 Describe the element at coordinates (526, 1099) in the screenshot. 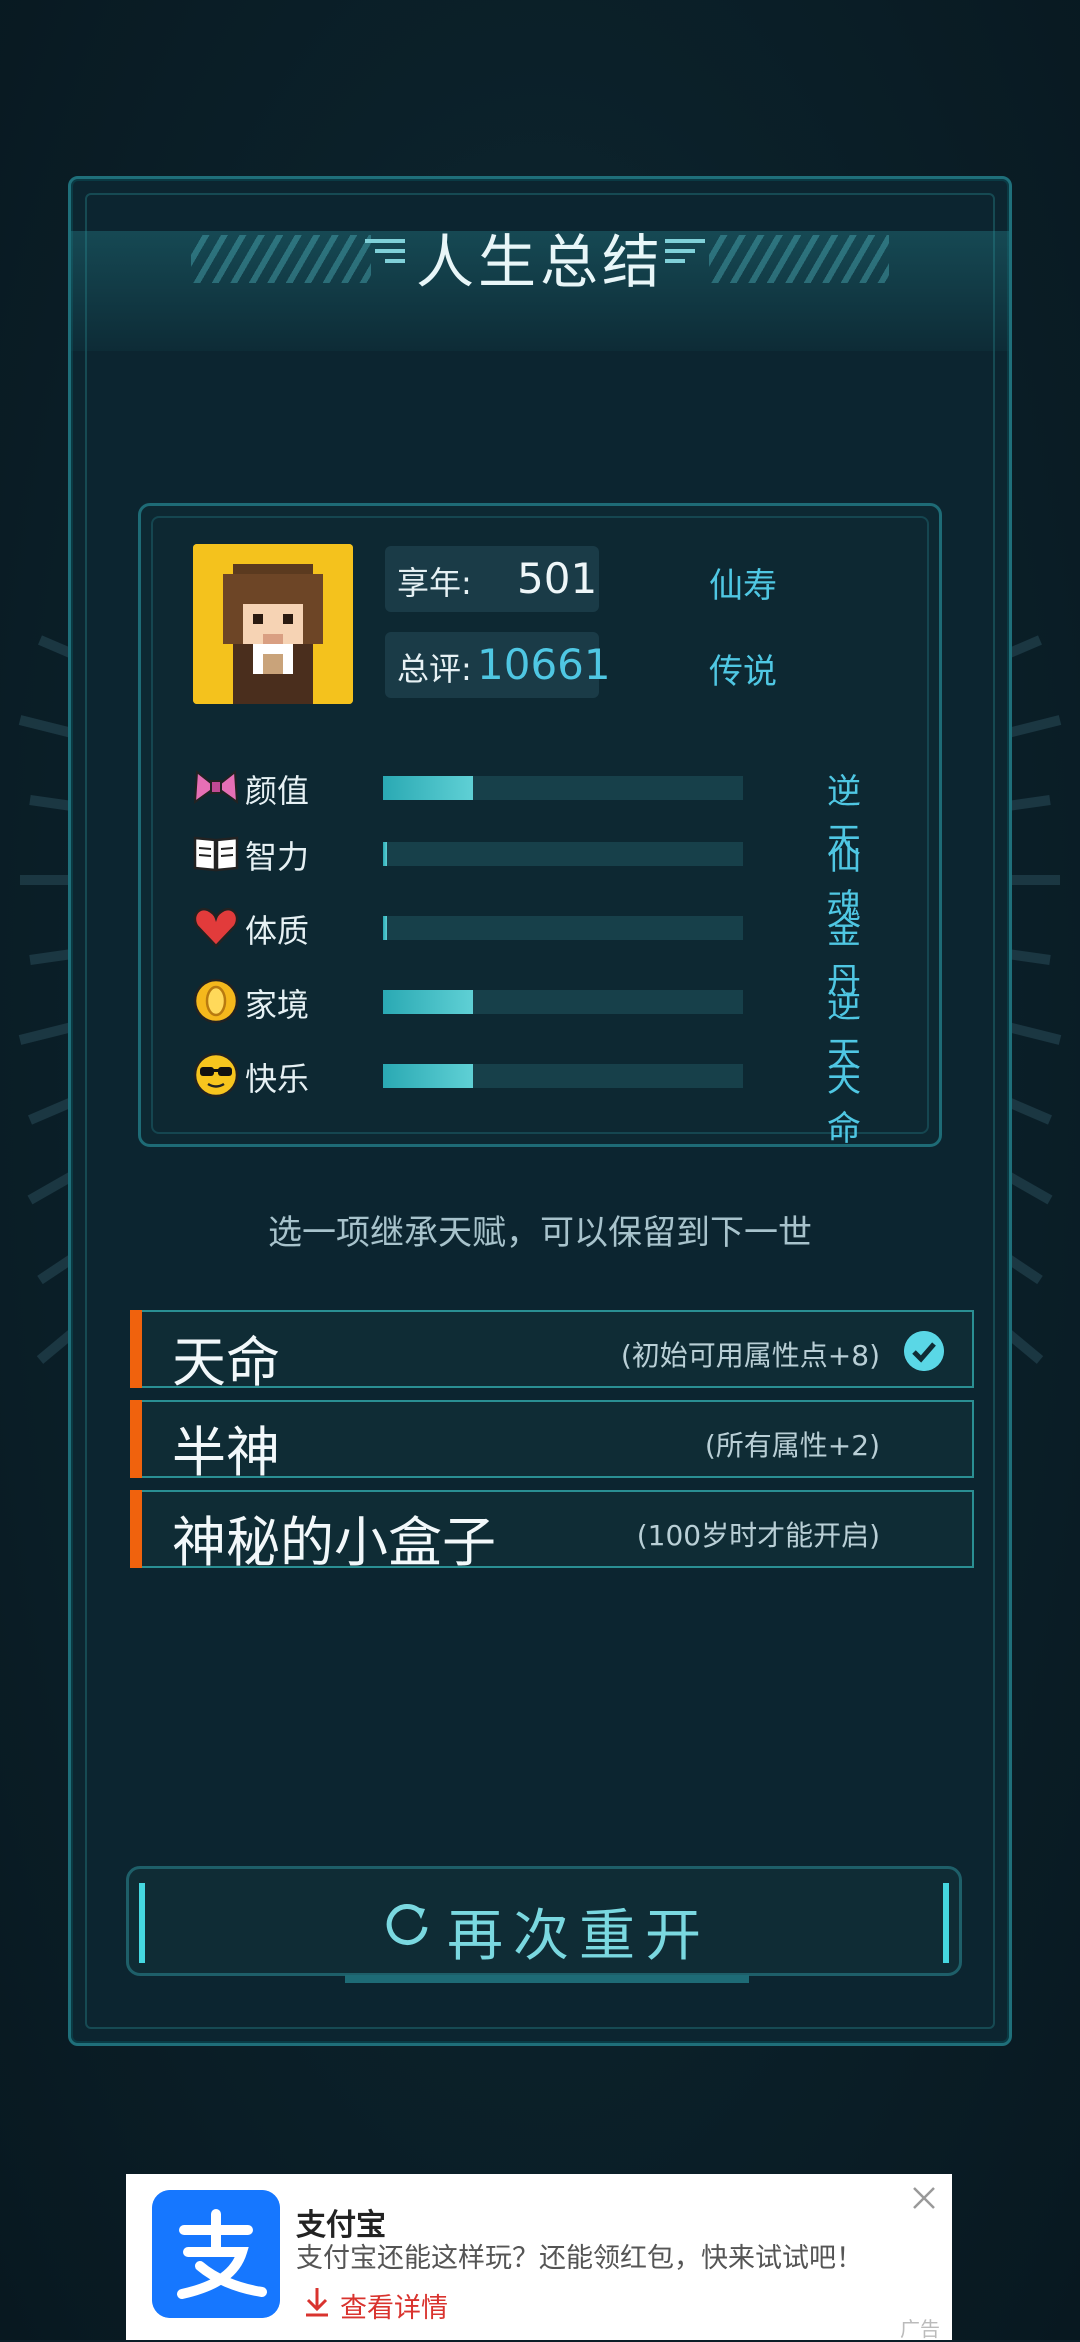

I see `stat-row-happiness: 快乐 天命` at that location.